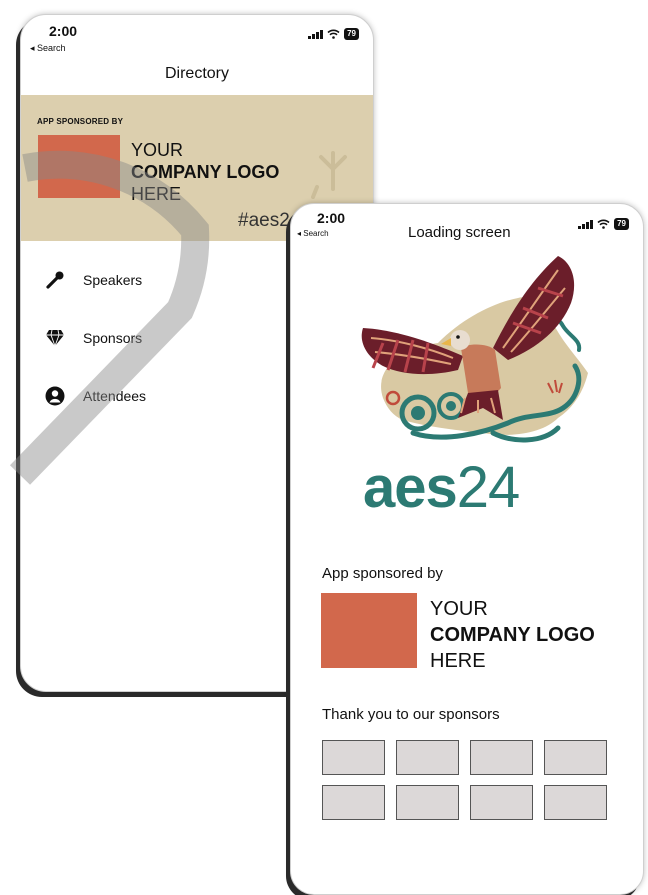 The image size is (648, 895). I want to click on sponsors-thanks-label: Thank you to our sponsors, so click(411, 714).